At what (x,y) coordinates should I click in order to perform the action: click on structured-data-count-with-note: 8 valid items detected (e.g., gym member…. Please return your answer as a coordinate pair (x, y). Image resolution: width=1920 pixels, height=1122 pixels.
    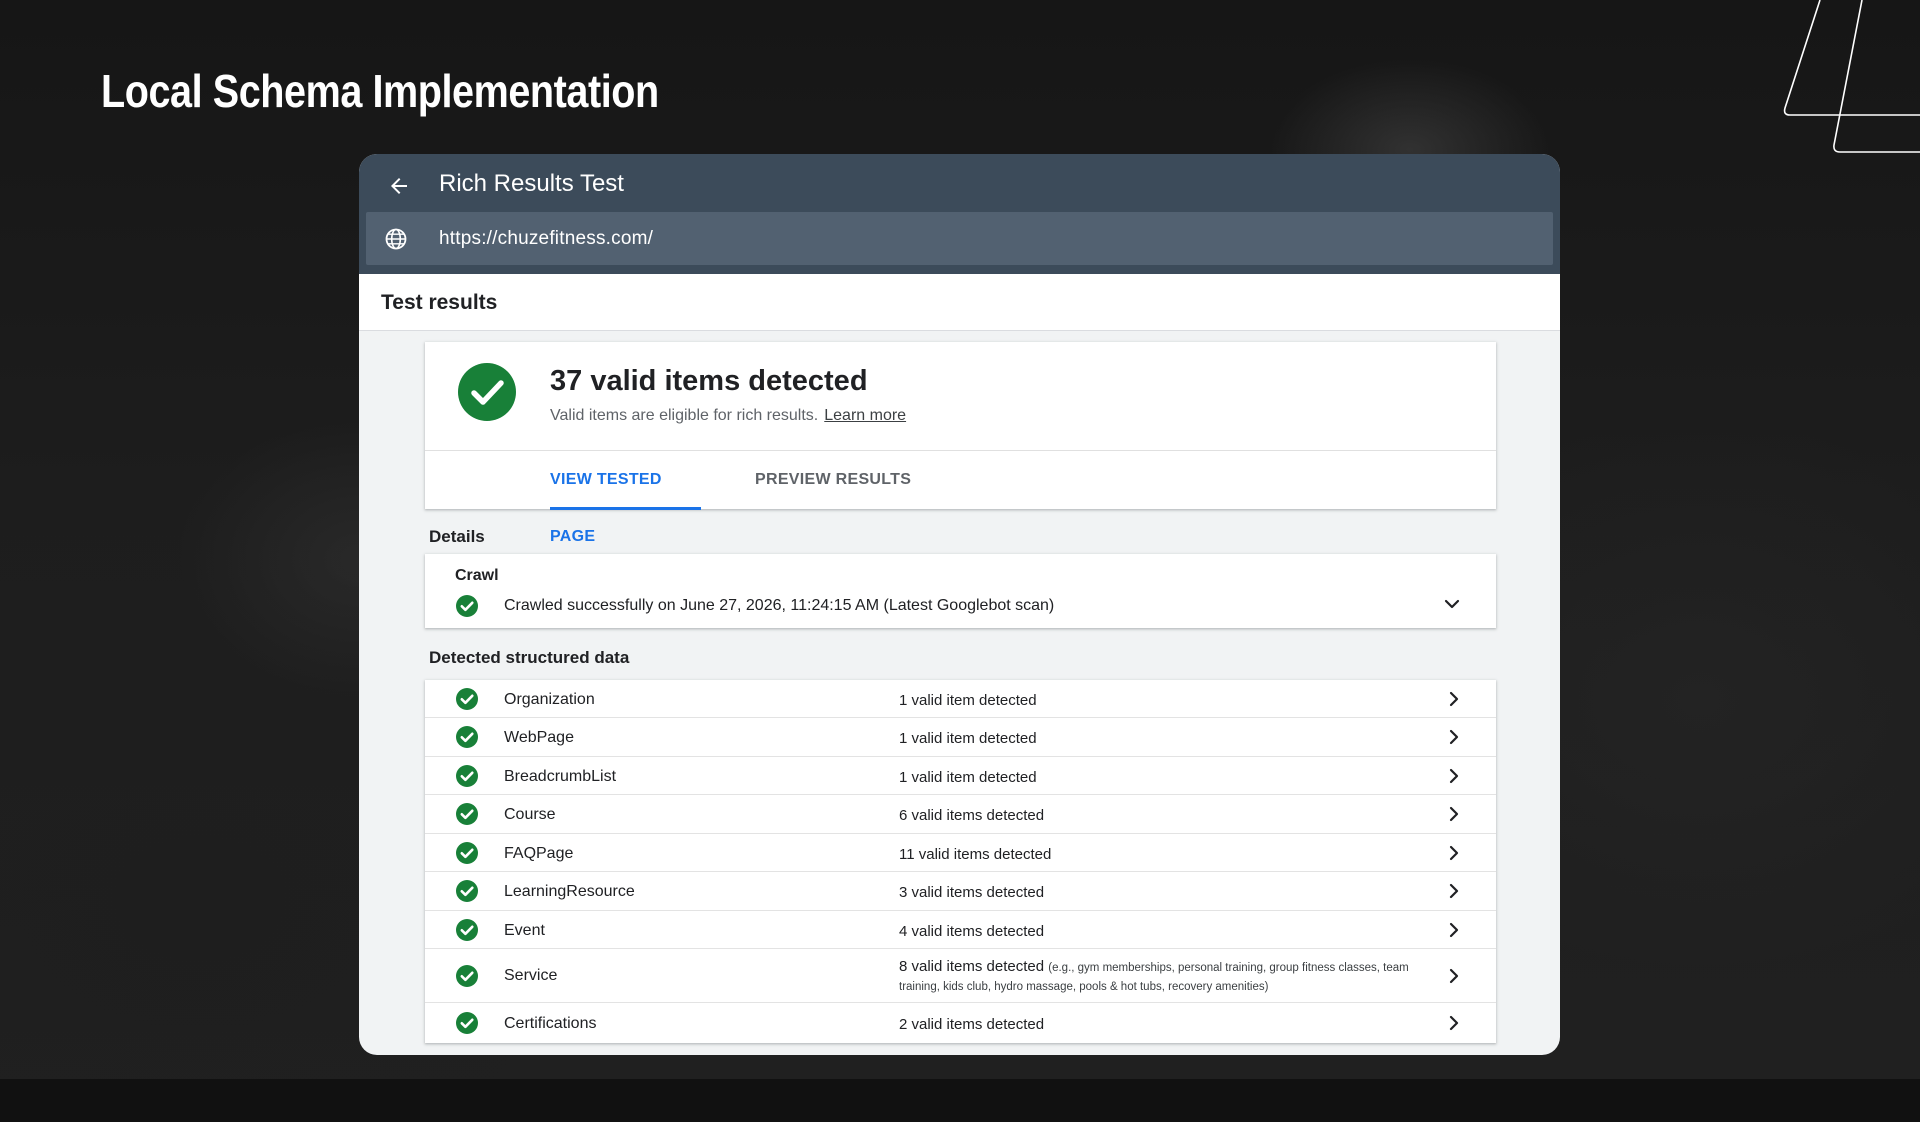
    Looking at the image, I should click on (1159, 977).